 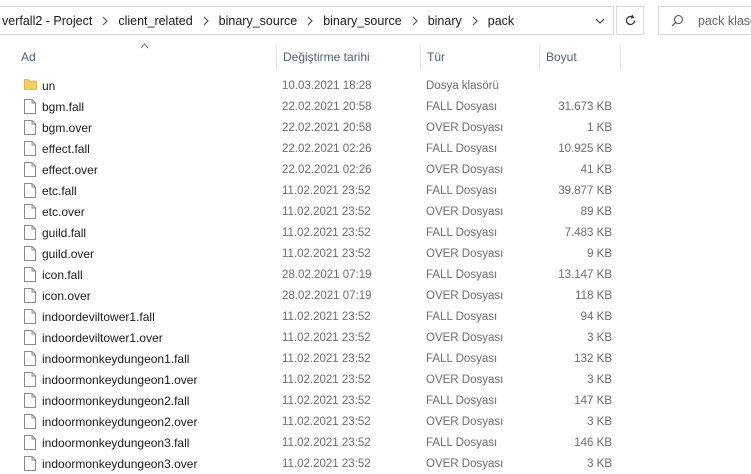 What do you see at coordinates (59, 190) in the screenshot?
I see `file-name: etc.fall` at bounding box center [59, 190].